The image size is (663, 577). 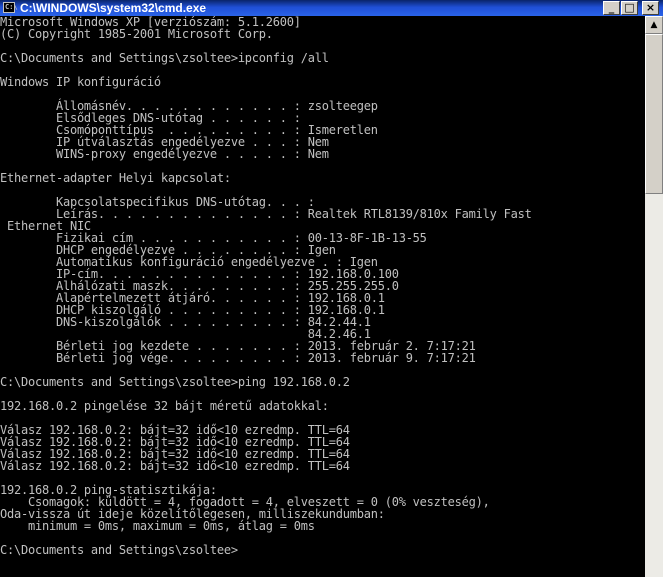 I want to click on console-line: WINS-proxy engedélyezve . . . . . : Nem, so click(x=164, y=154).